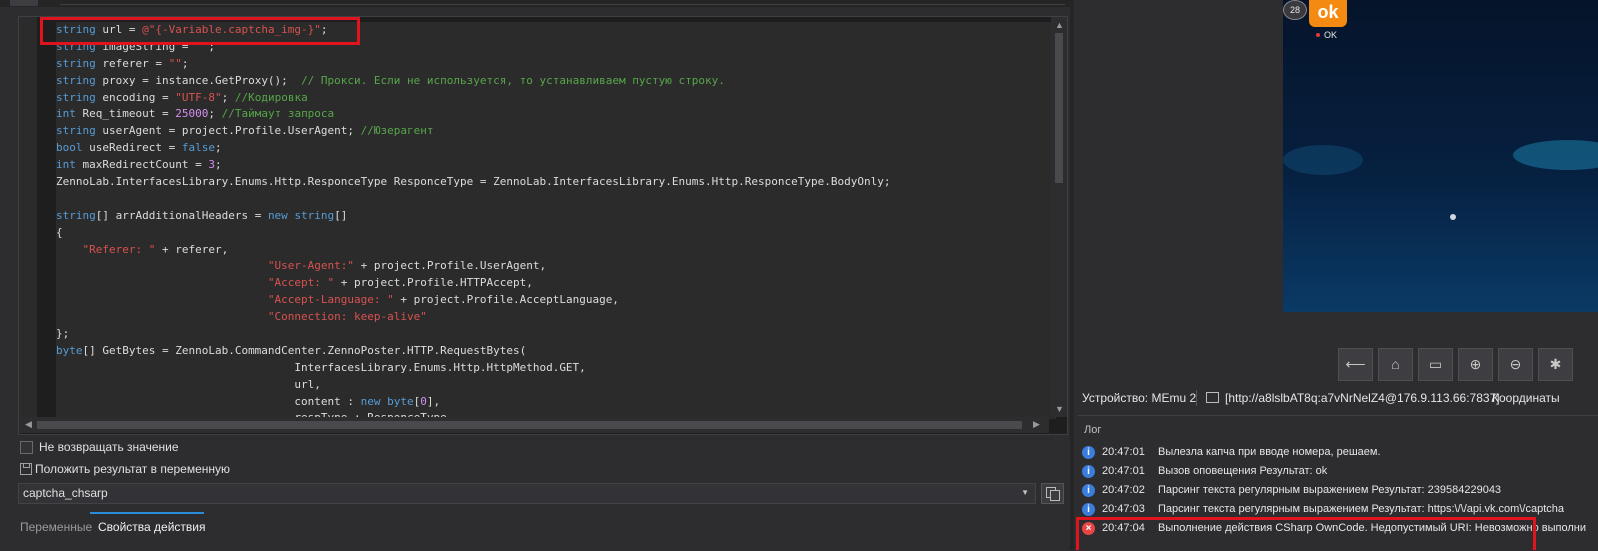  What do you see at coordinates (1055, 495) in the screenshot?
I see `copy-icon-front` at bounding box center [1055, 495].